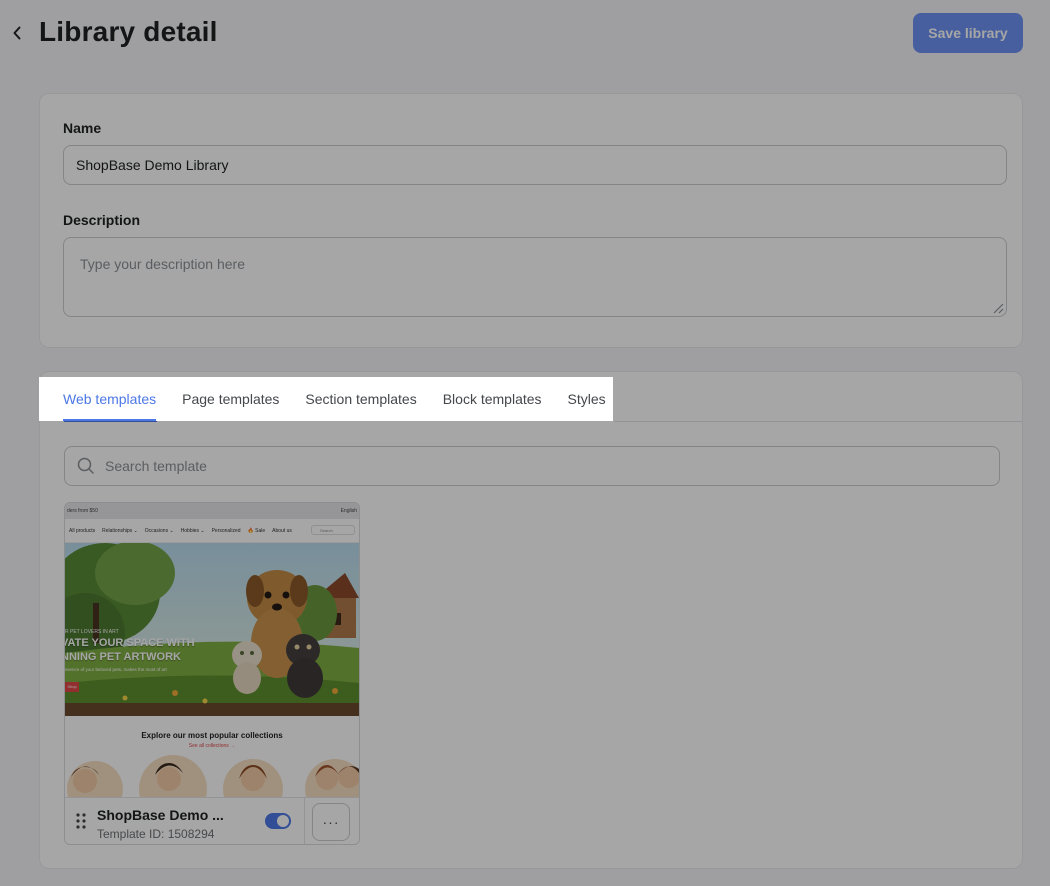 This screenshot has width=1050, height=886. What do you see at coordinates (81, 821) in the screenshot?
I see `drag-handle-icon` at bounding box center [81, 821].